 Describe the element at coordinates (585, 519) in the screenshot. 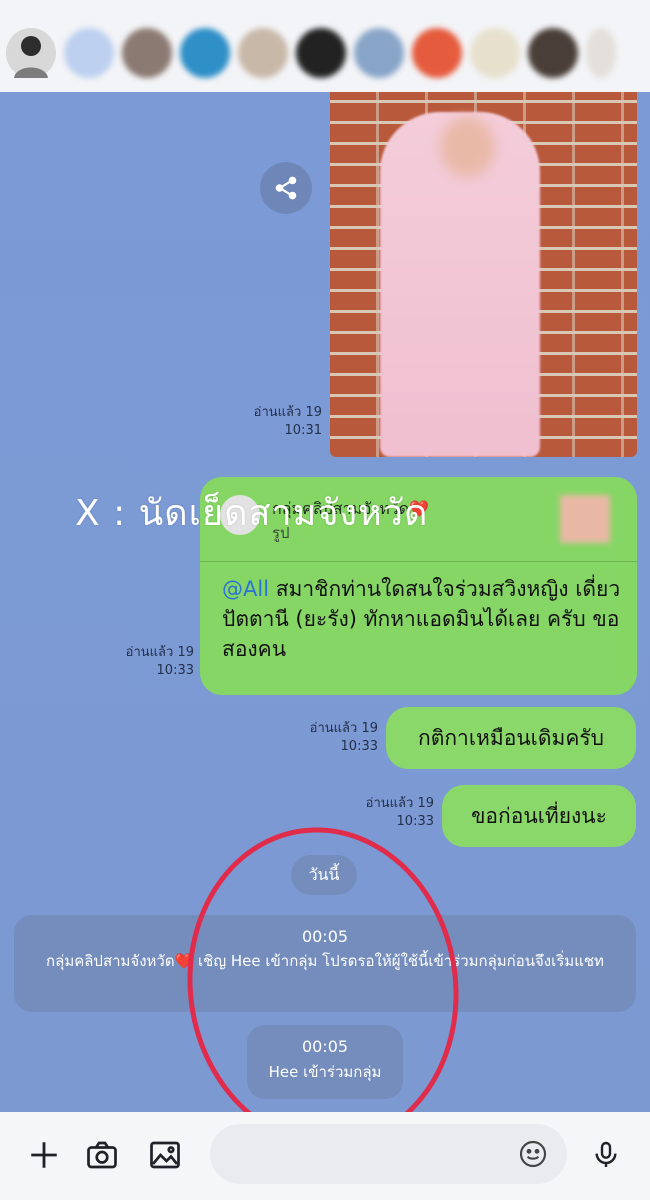

I see `quoted-thumbnail` at that location.